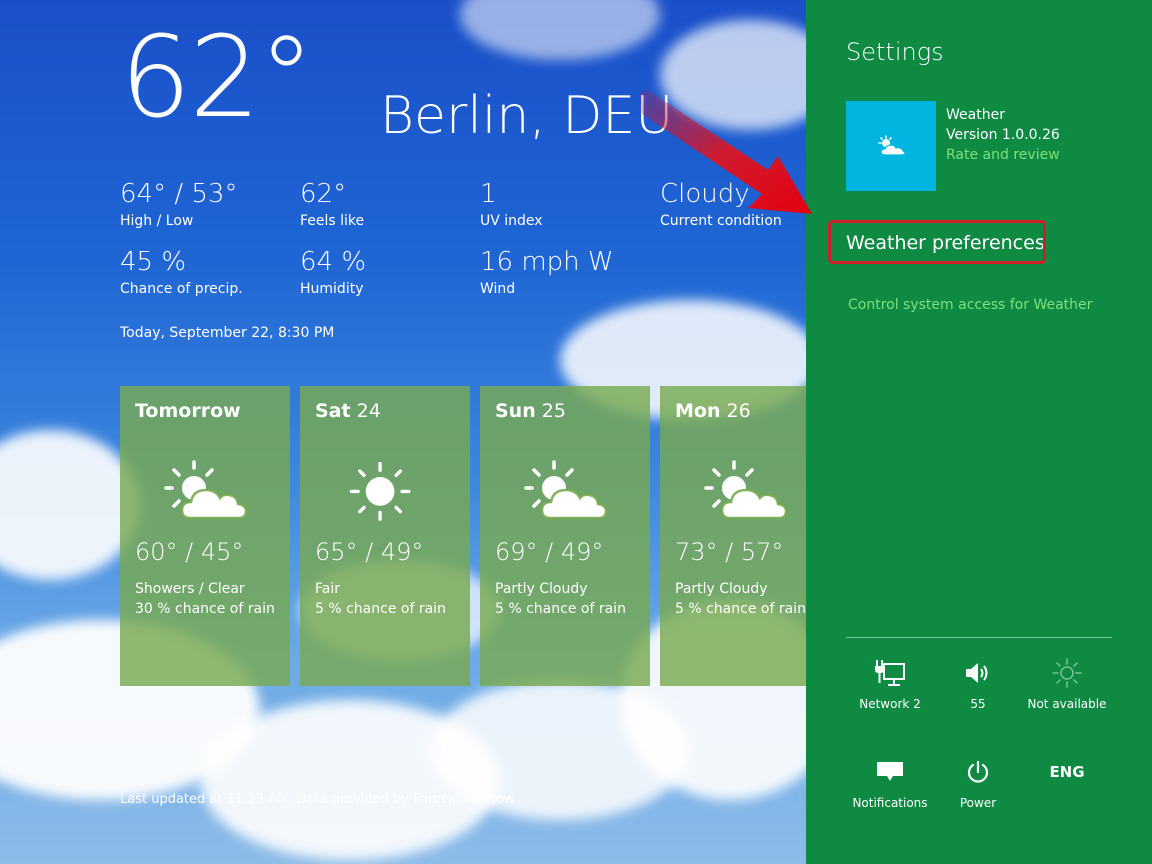  I want to click on app-version: Version 1.0.0.26, so click(1003, 135).